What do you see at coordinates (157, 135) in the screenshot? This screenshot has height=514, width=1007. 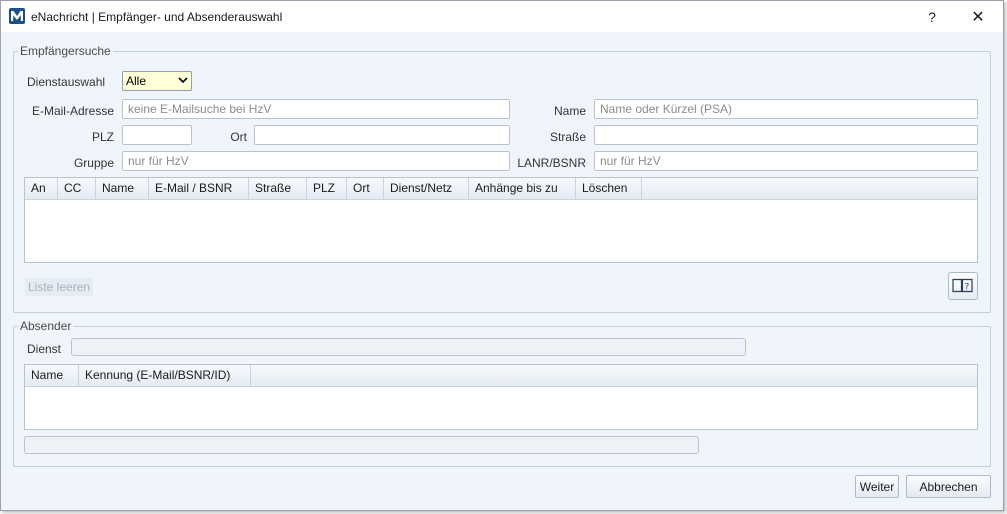 I see `plz-field` at bounding box center [157, 135].